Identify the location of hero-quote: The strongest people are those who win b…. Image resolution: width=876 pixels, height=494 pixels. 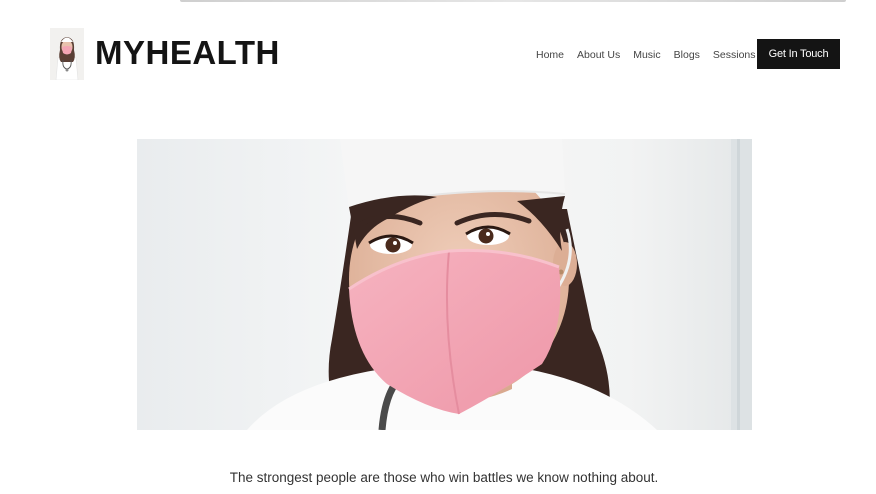
(444, 477).